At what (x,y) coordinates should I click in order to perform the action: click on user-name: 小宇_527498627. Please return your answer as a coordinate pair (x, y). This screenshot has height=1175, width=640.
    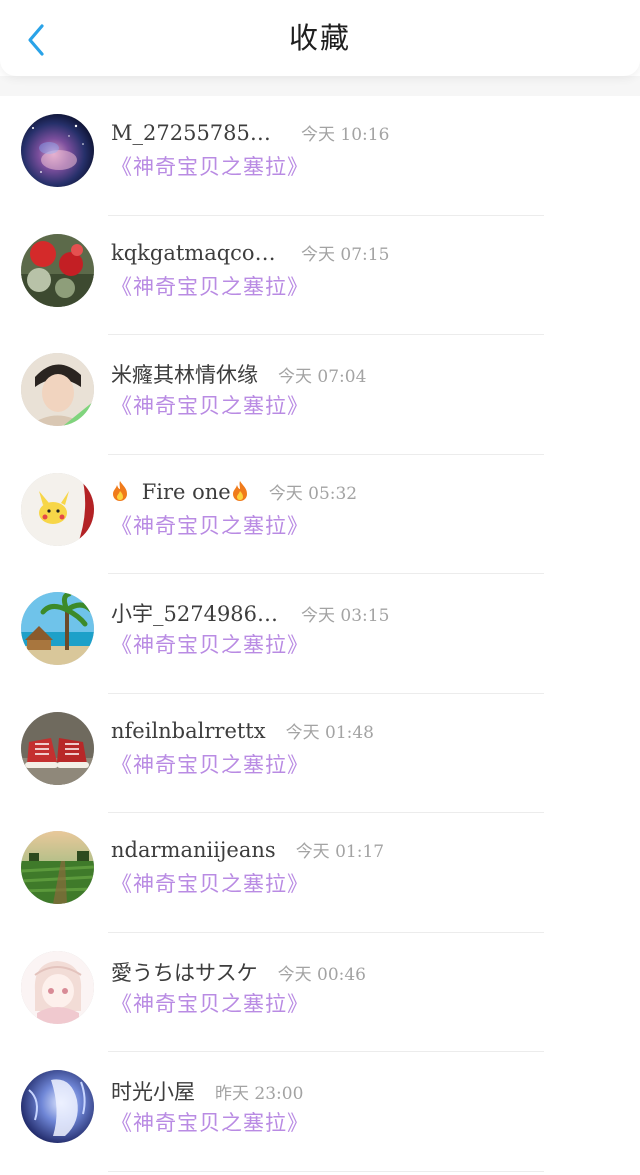
    Looking at the image, I should click on (196, 614).